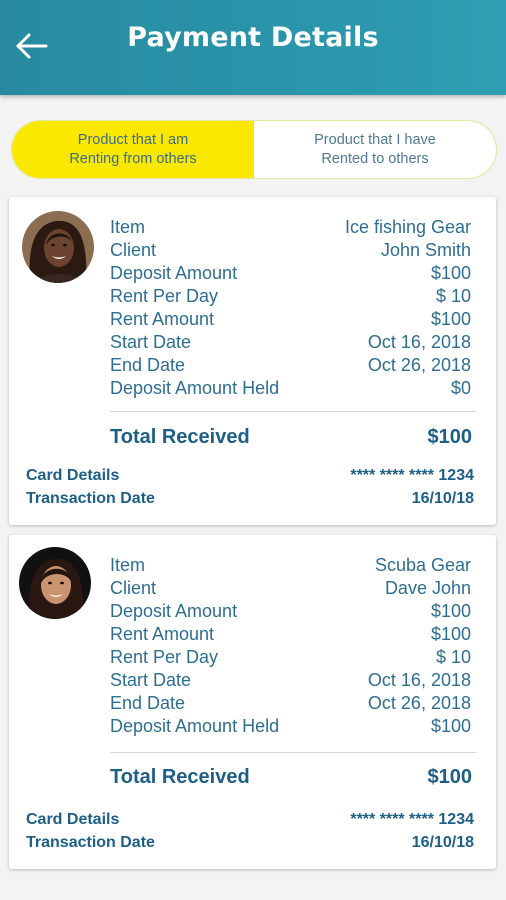 The image size is (506, 900). Describe the element at coordinates (290, 565) in the screenshot. I see `detail-row-item: Item Scuba Gear` at that location.